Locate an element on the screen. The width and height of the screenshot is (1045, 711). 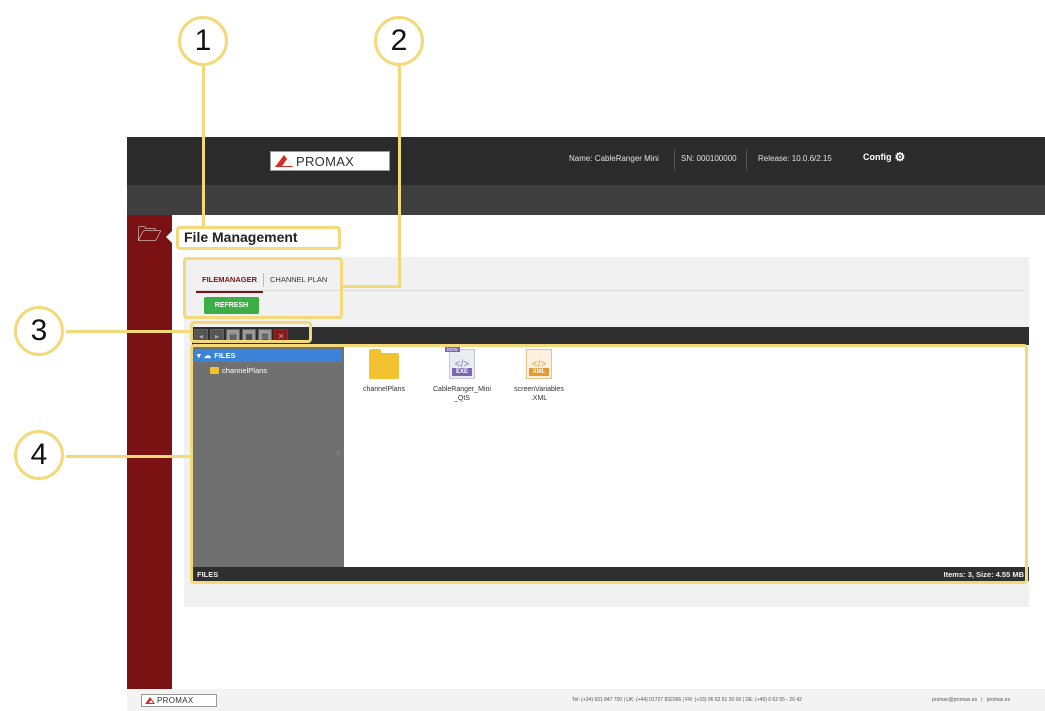
callout-2: 2 is located at coordinates (399, 41).